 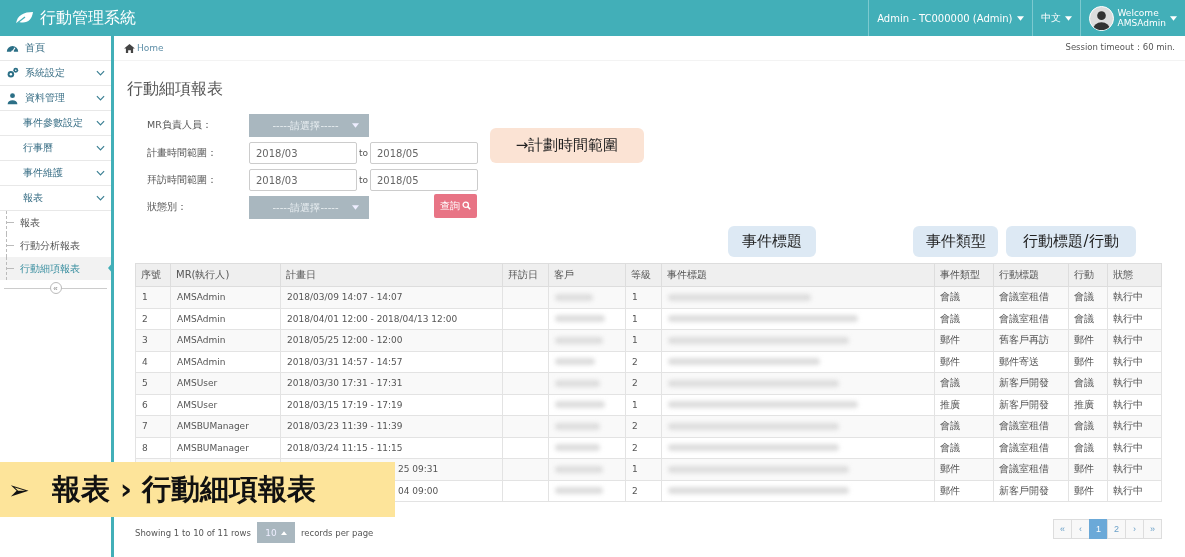 I want to click on column-header: 事件標題, so click(x=798, y=275).